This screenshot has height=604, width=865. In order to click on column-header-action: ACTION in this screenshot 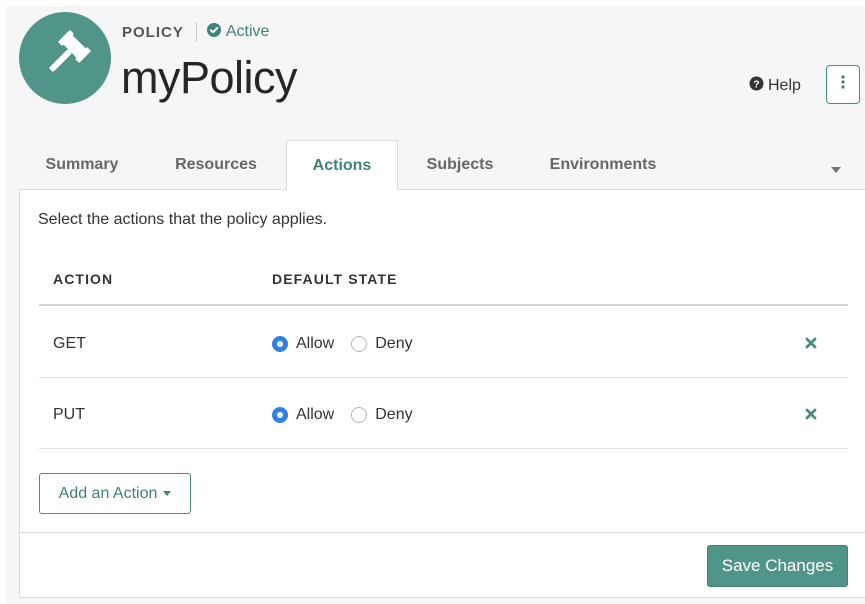, I will do `click(83, 279)`.